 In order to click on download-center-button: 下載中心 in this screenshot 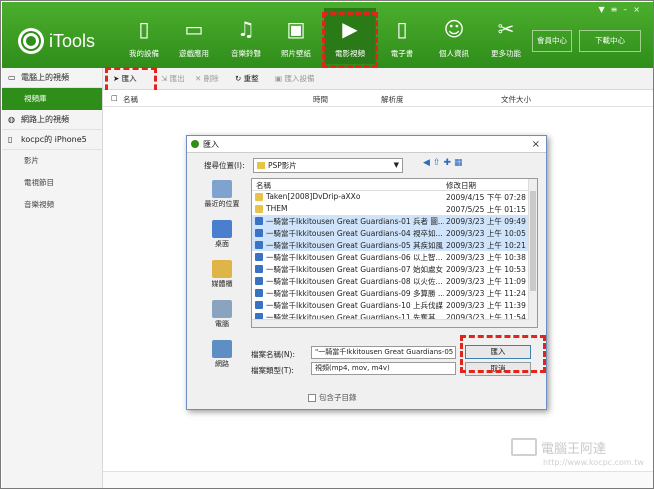, I will do `click(610, 41)`.